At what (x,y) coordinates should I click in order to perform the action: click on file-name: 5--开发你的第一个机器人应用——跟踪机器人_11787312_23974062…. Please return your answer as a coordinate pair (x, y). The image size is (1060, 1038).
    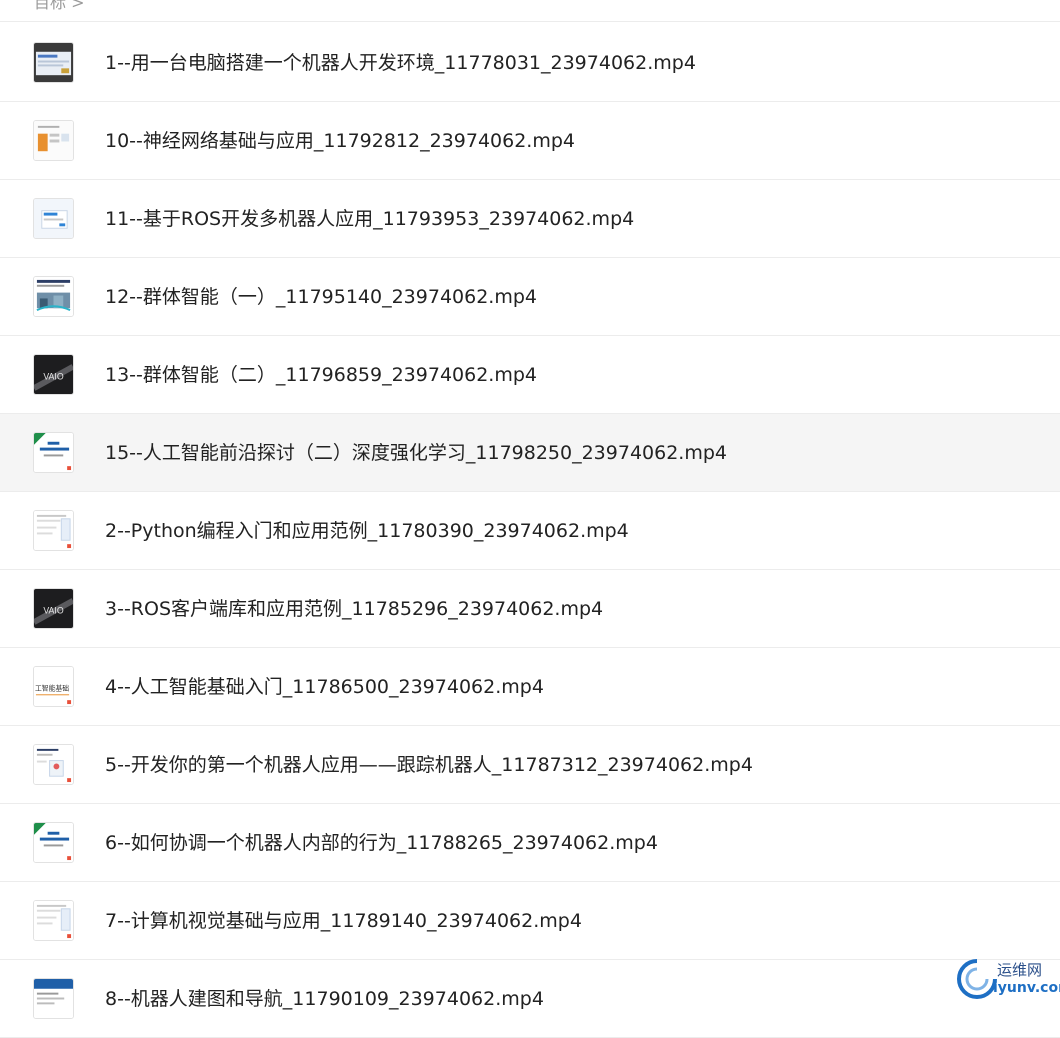
    Looking at the image, I should click on (429, 765).